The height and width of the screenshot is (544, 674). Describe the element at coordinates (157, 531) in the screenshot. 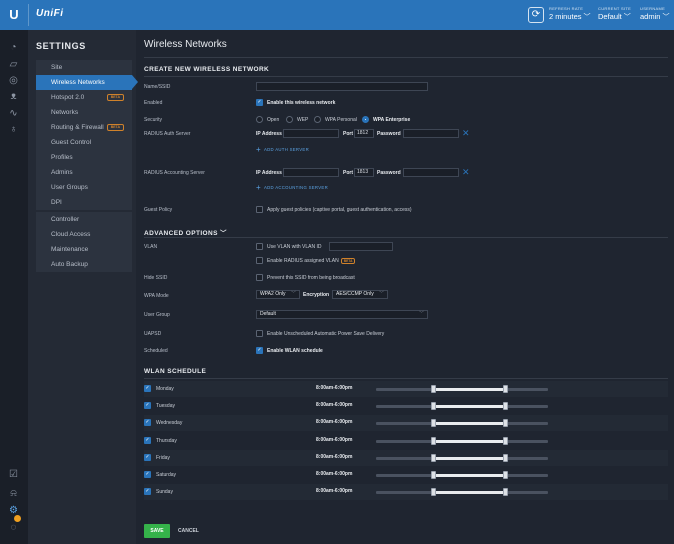

I see `save-button: SAVE` at that location.